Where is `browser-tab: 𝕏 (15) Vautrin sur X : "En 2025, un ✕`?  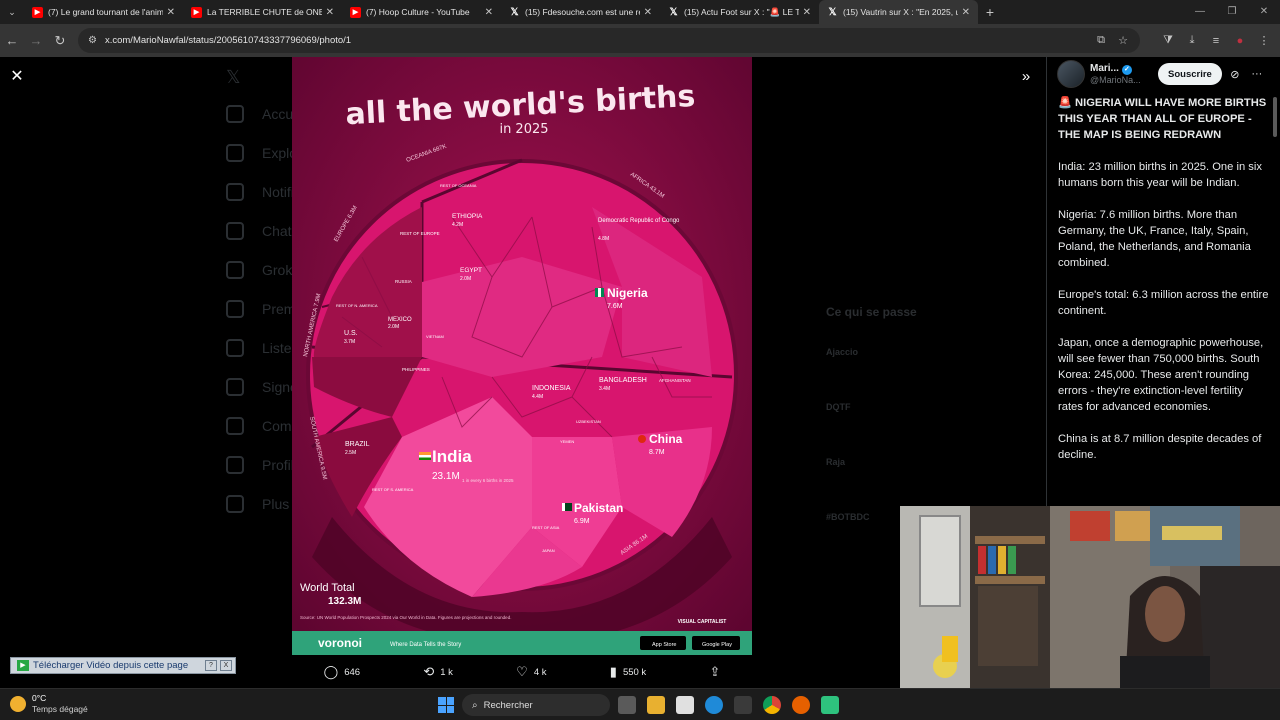
browser-tab: 𝕏 (15) Vautrin sur X : "En 2025, un ✕ is located at coordinates (898, 12).